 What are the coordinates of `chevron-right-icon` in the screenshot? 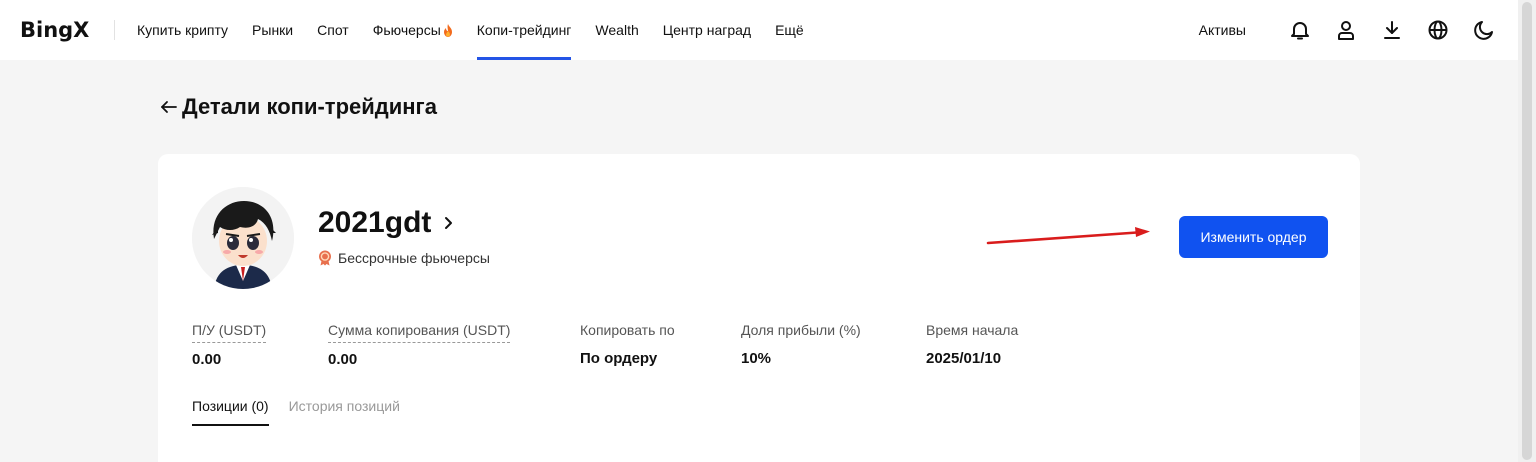 It's located at (449, 223).